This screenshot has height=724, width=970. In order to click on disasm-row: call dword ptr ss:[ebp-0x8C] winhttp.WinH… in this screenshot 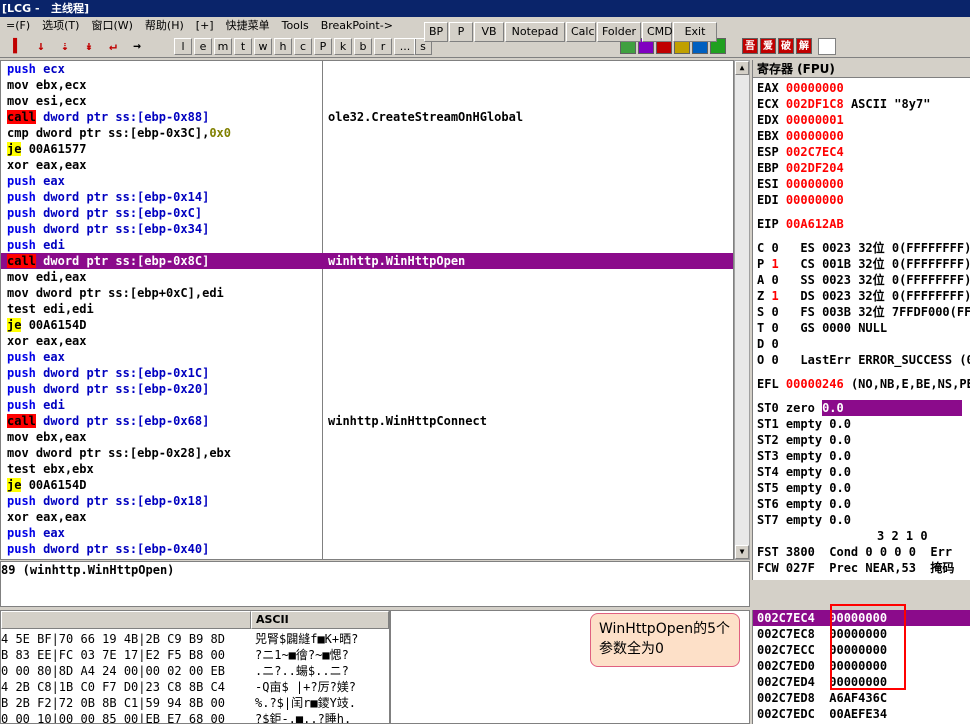, I will do `click(367, 261)`.